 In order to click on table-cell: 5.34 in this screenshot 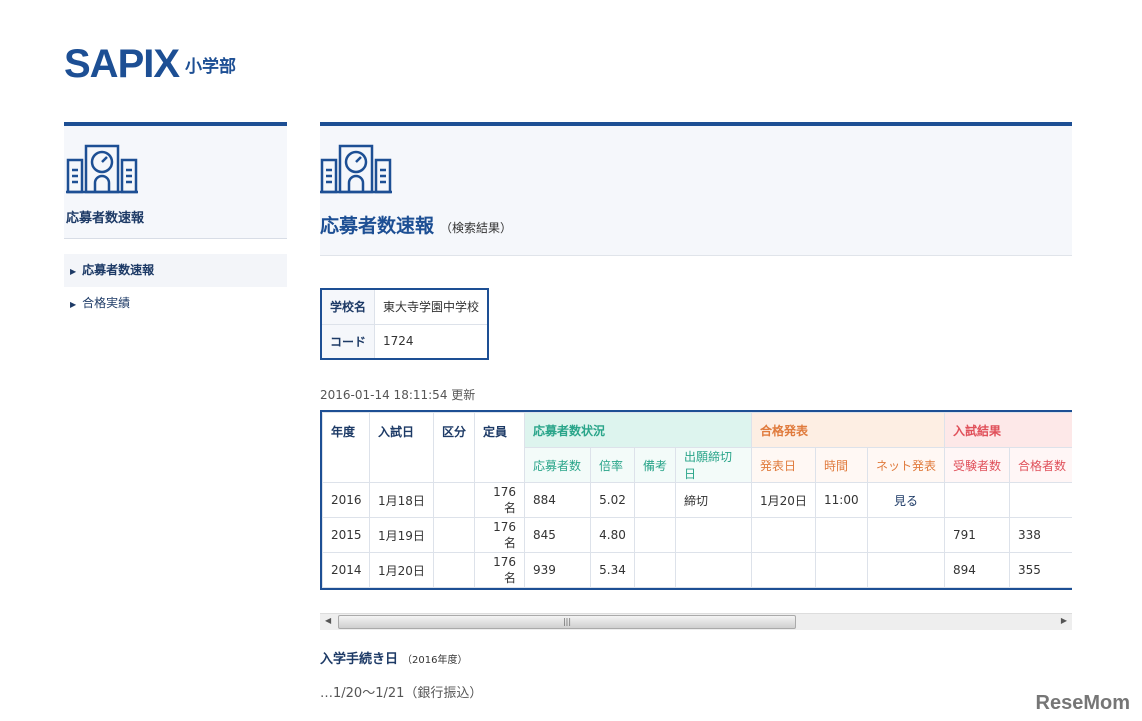, I will do `click(612, 570)`.